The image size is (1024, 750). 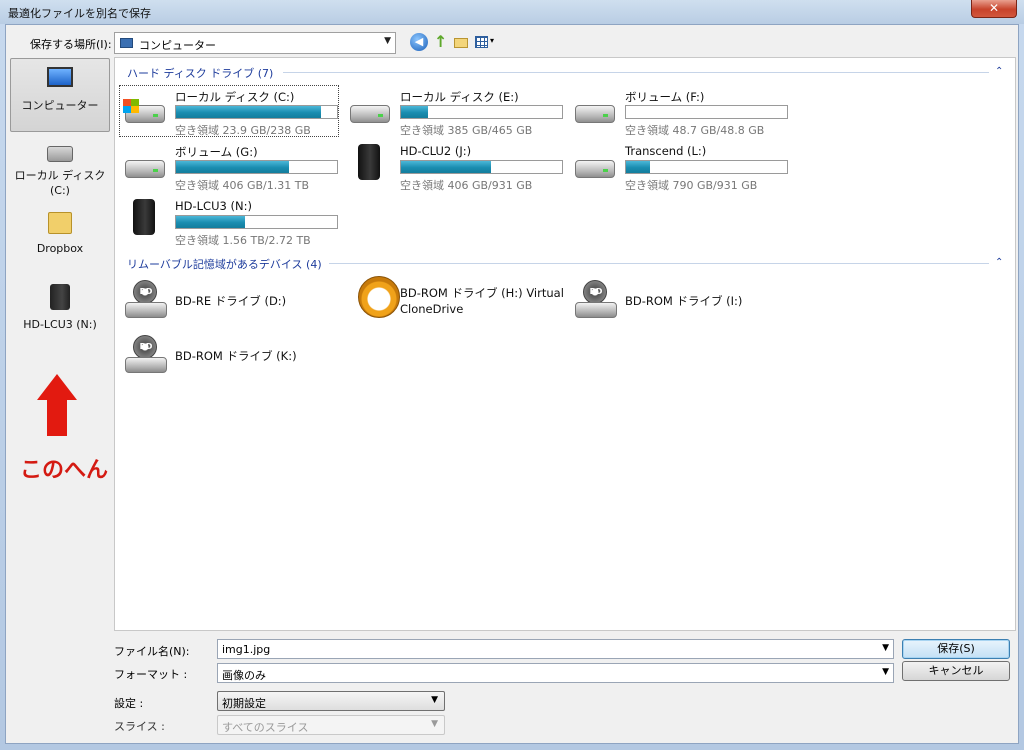 What do you see at coordinates (436, 151) in the screenshot?
I see `drive-name: HD-CLU2 (J:)` at bounding box center [436, 151].